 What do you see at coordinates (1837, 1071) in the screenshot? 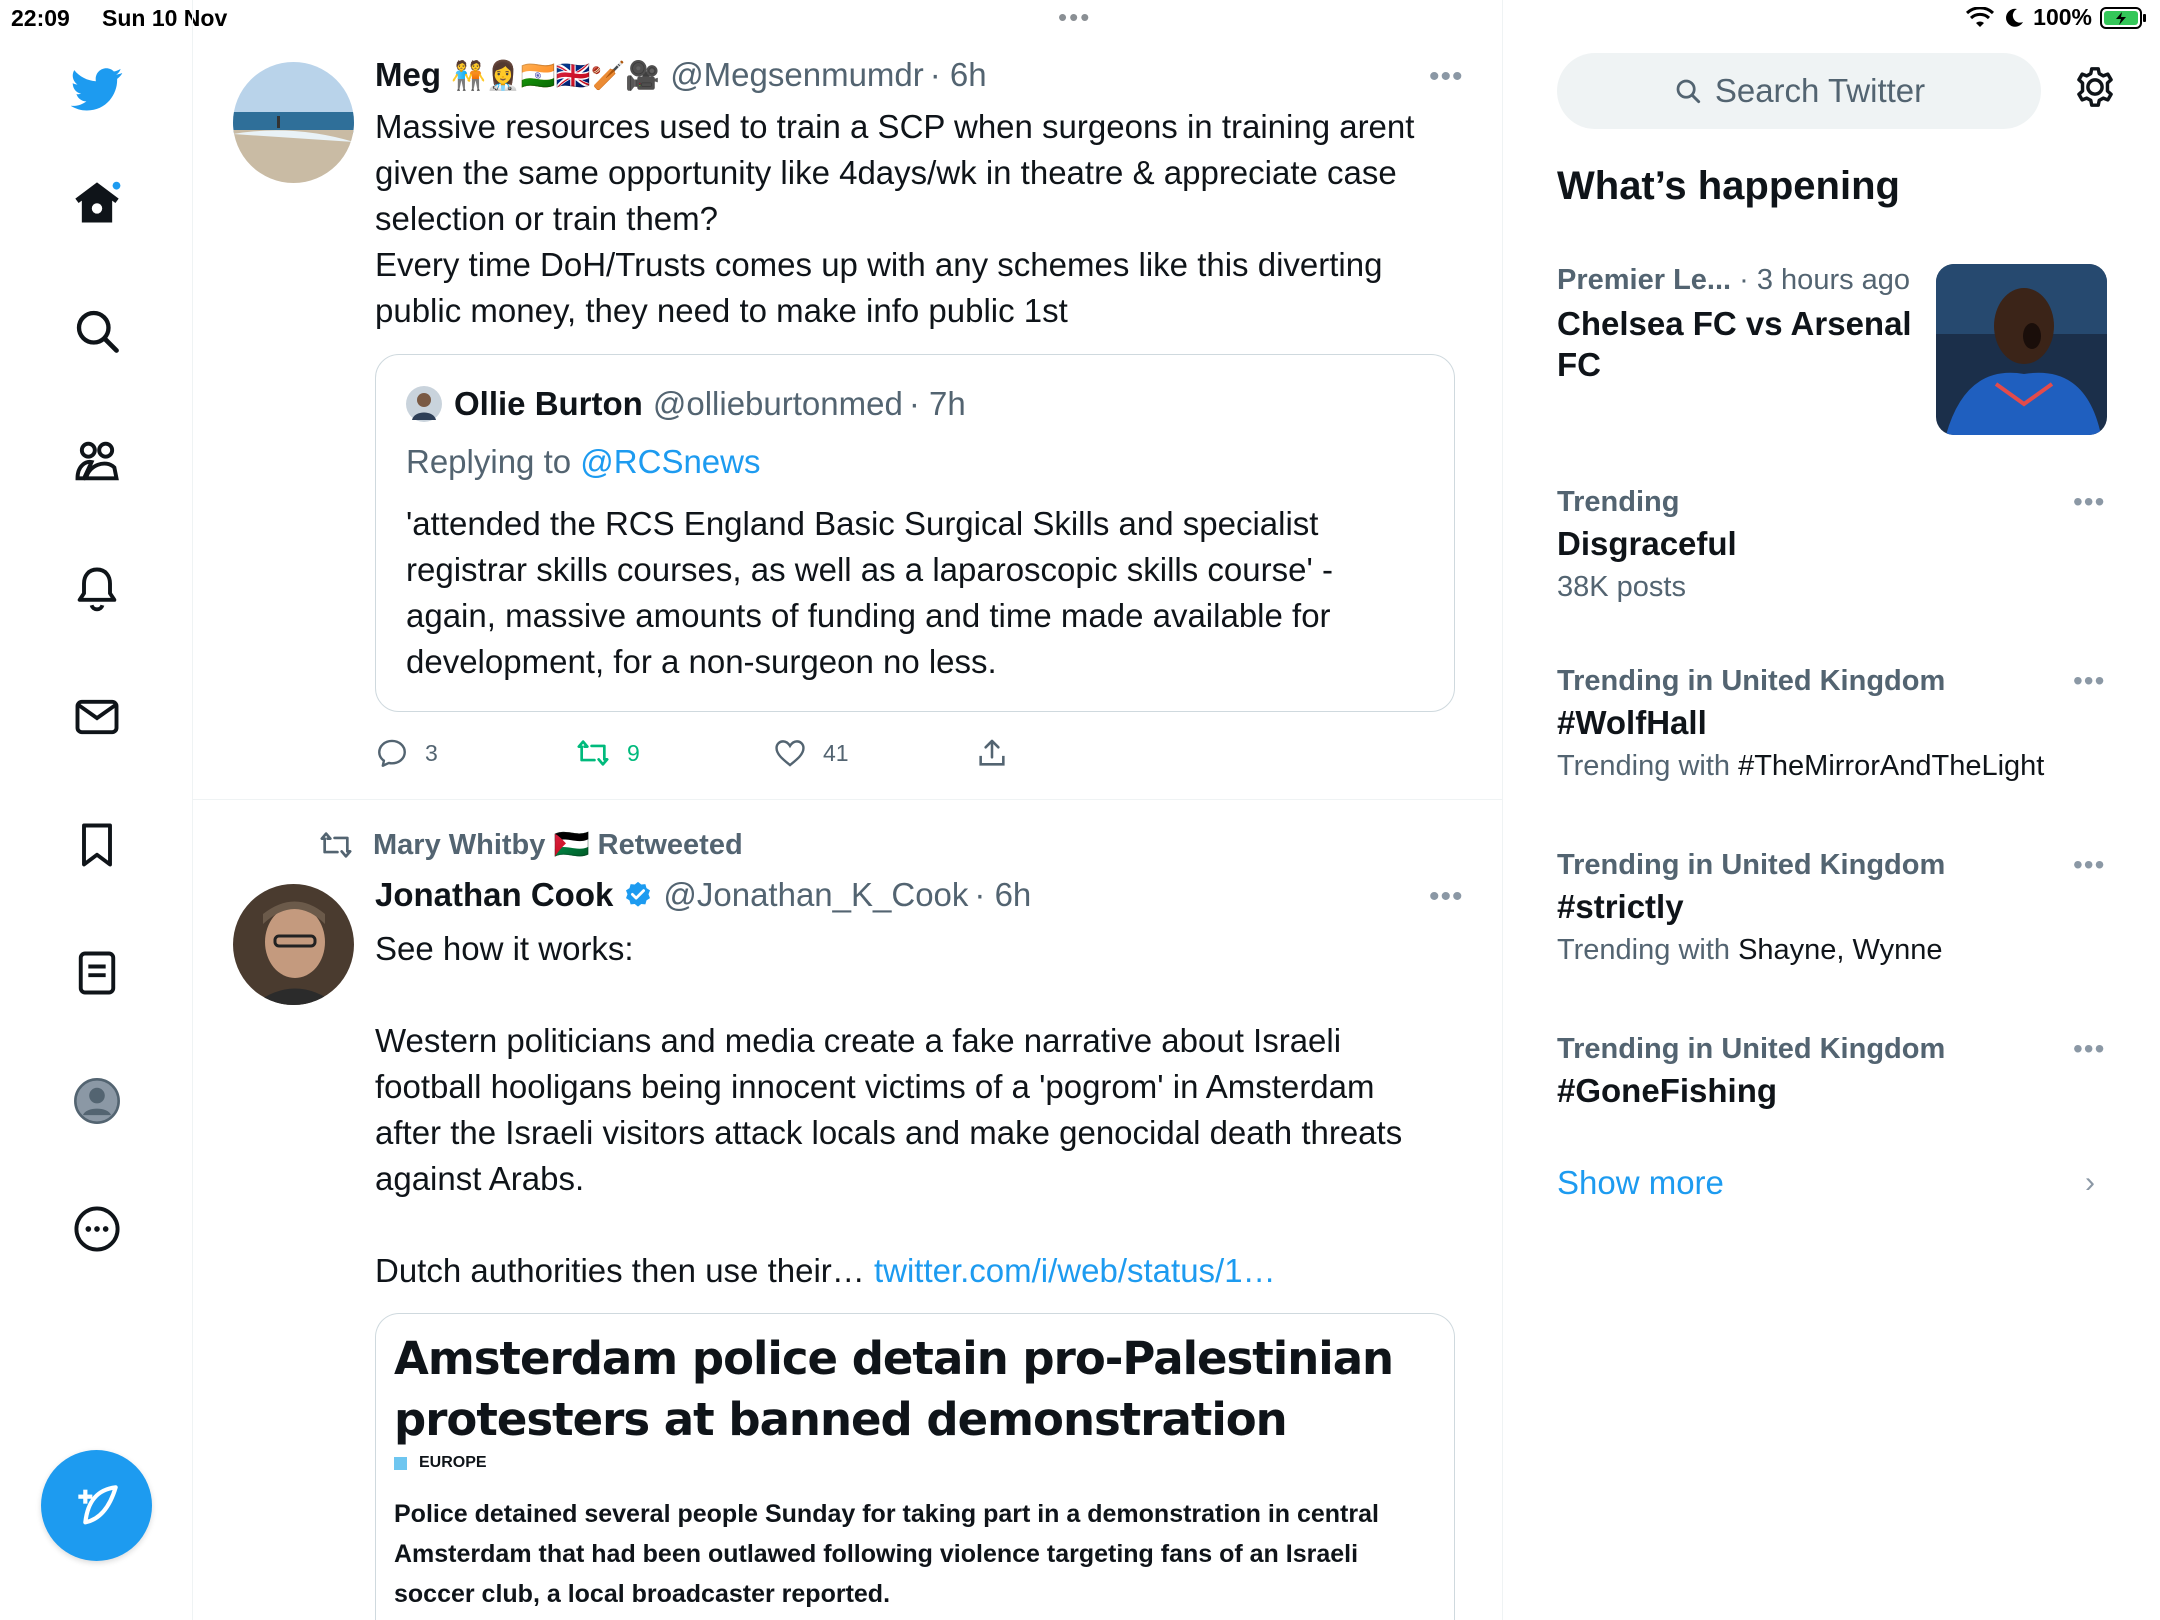
I see `trend-item: Trending in United Kingdom #GoneFishing` at bounding box center [1837, 1071].